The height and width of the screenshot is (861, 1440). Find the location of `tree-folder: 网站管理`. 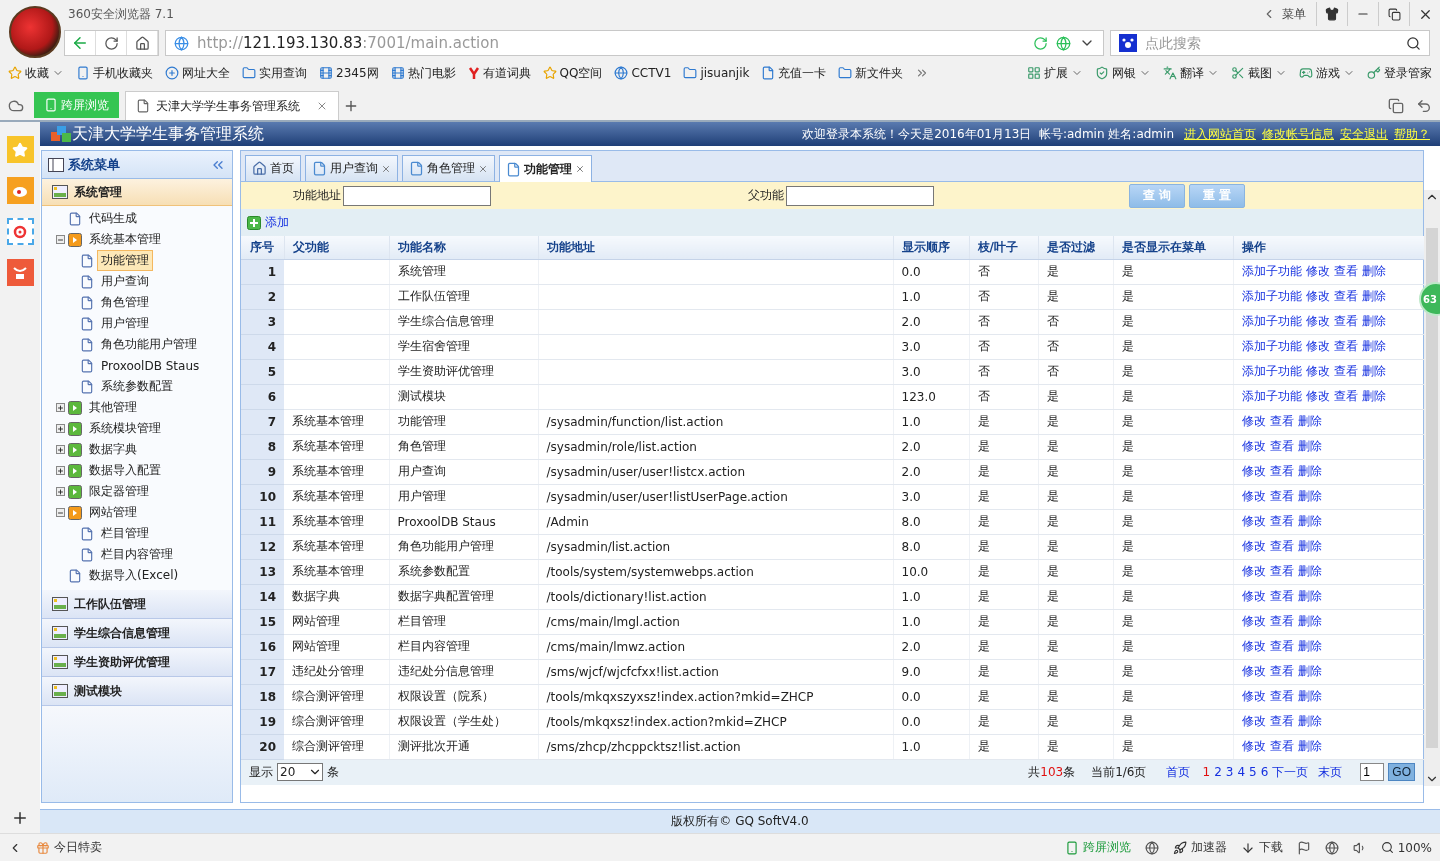

tree-folder: 网站管理 is located at coordinates (113, 512).